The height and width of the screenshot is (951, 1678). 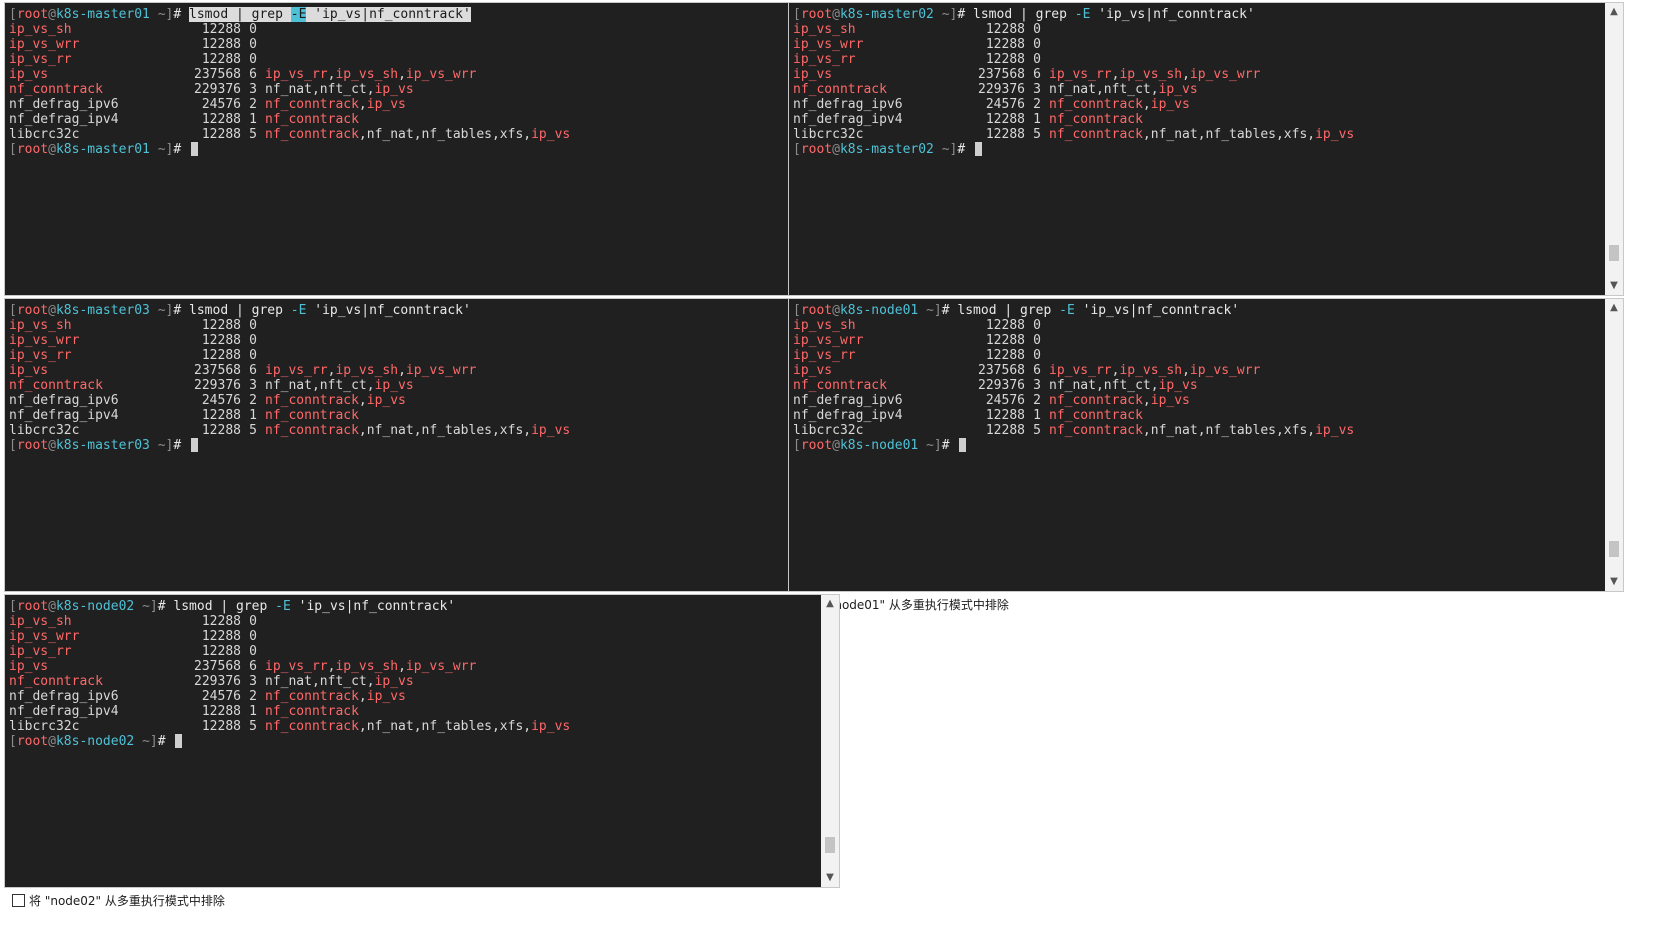 What do you see at coordinates (414, 385) in the screenshot?
I see `module-row: nf_conntrack 229376 3 nf_nat,nft_ct,ip_vs` at bounding box center [414, 385].